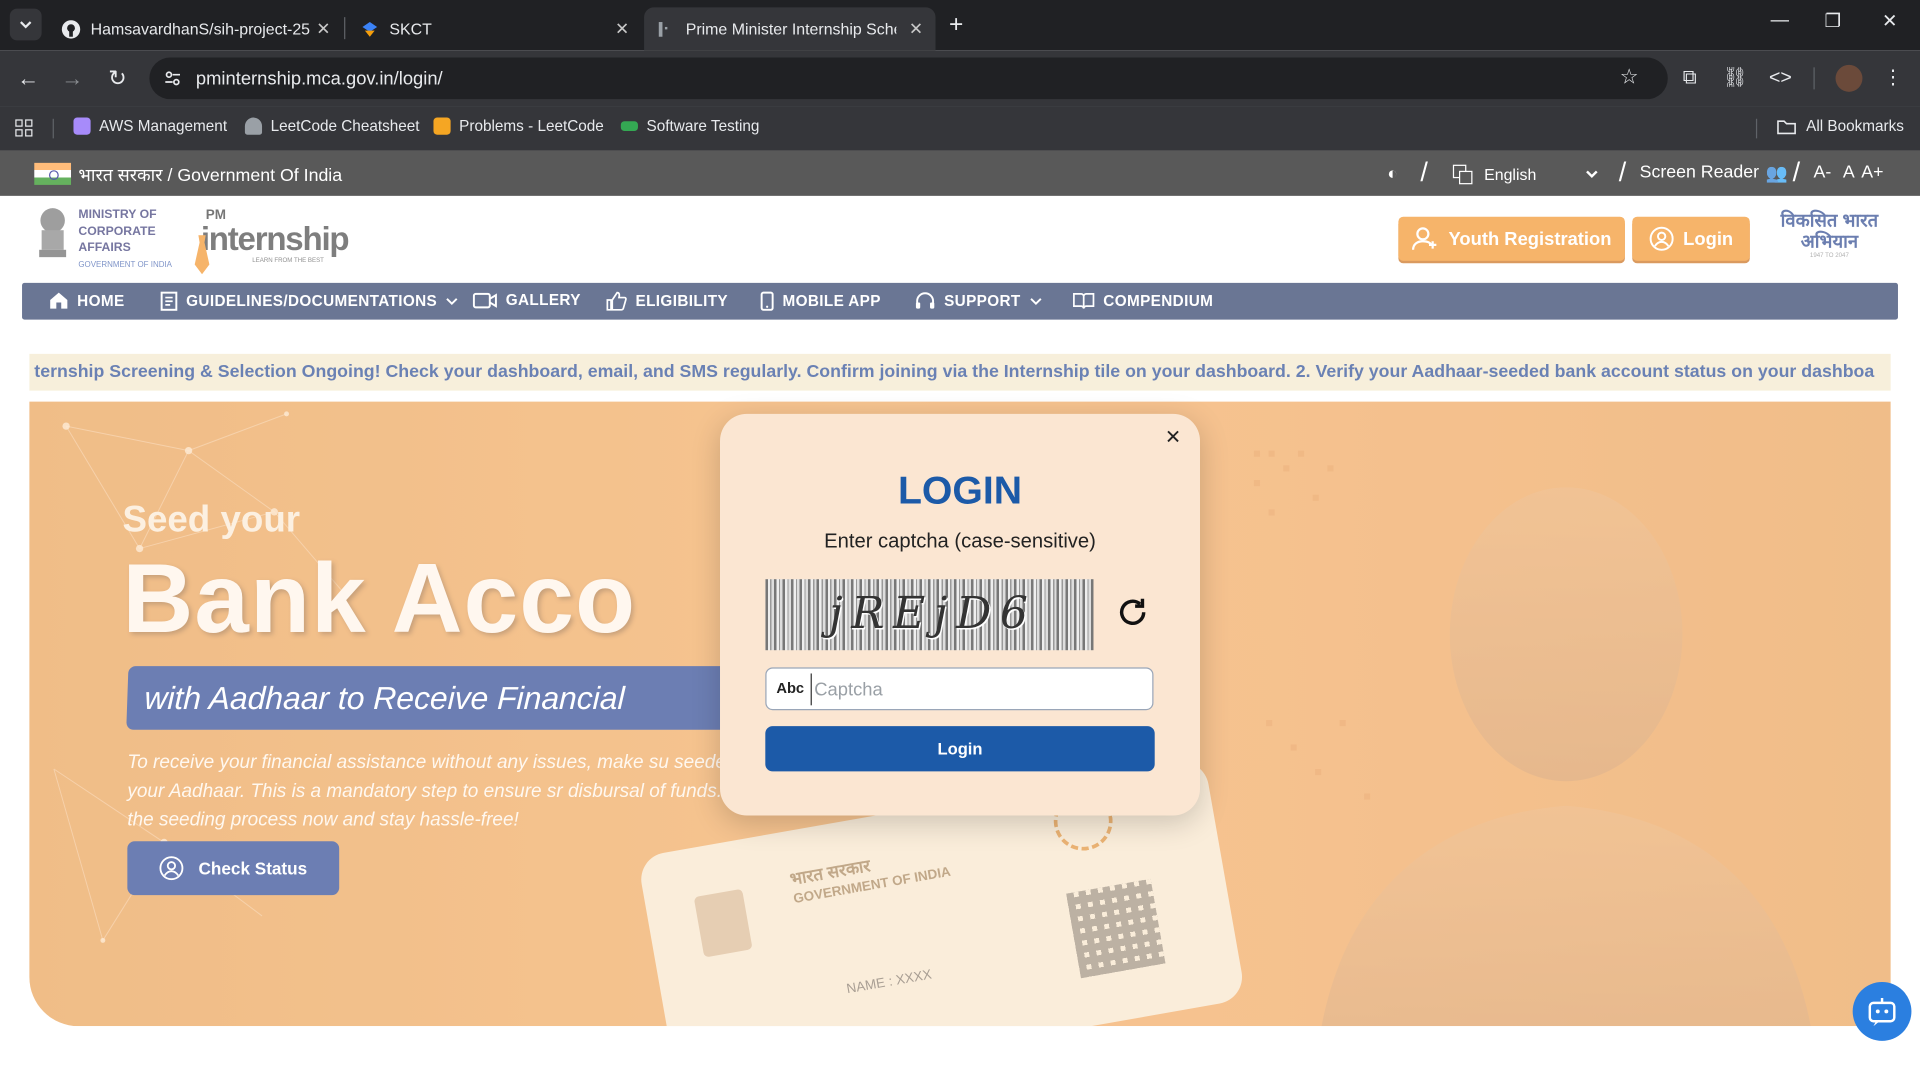 The image size is (1920, 1080). I want to click on cube-icon, so click(82, 126).